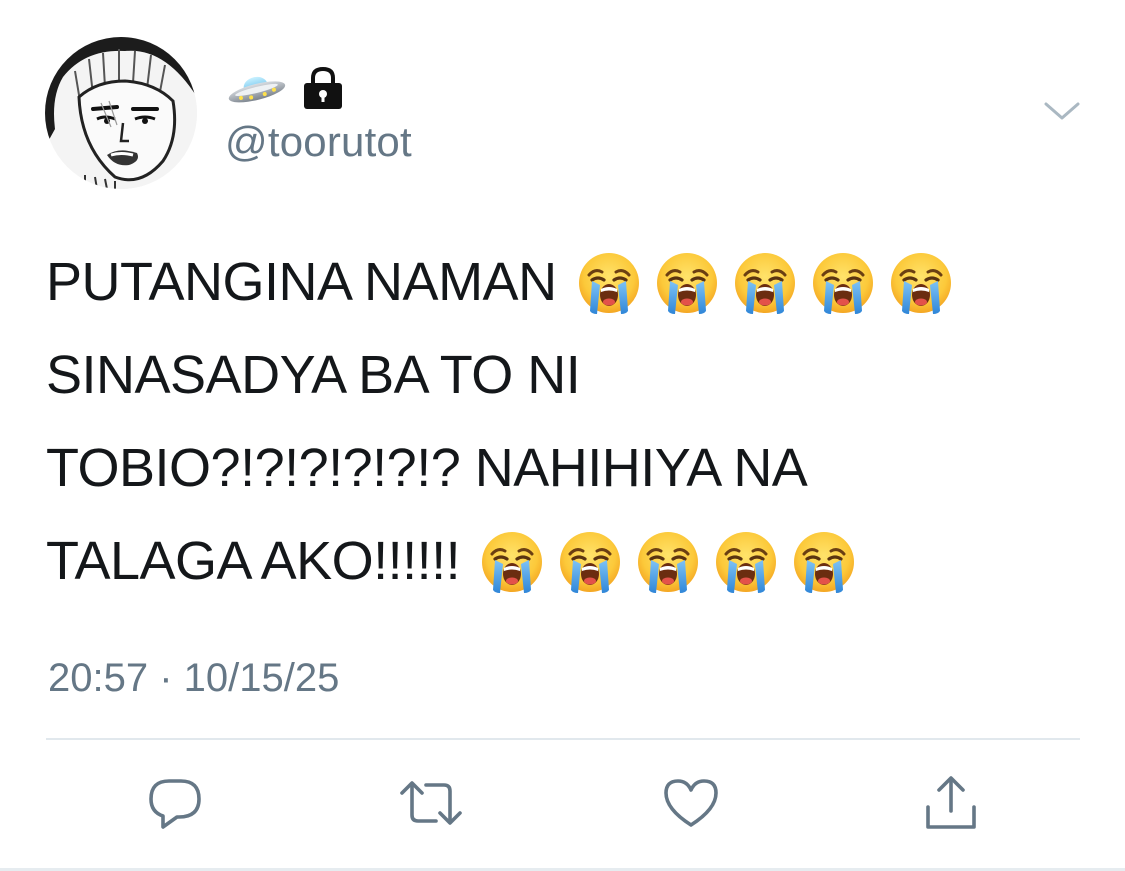 This screenshot has width=1125, height=871. I want to click on tweet-line: PUTANGINA NAMAN, so click(551, 282).